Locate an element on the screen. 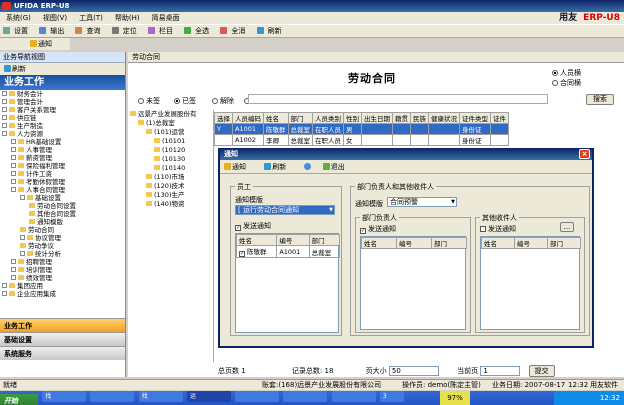  nav-button-system-service: 系统服务 is located at coordinates (62, 353).